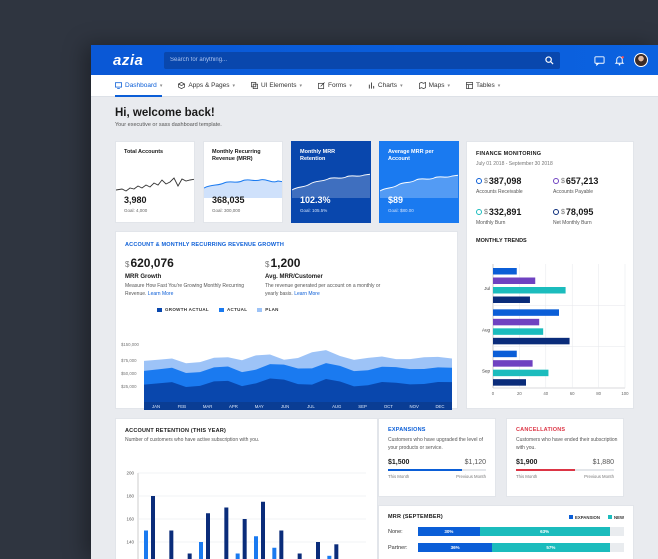  I want to click on nav-label: Maps, so click(436, 85).